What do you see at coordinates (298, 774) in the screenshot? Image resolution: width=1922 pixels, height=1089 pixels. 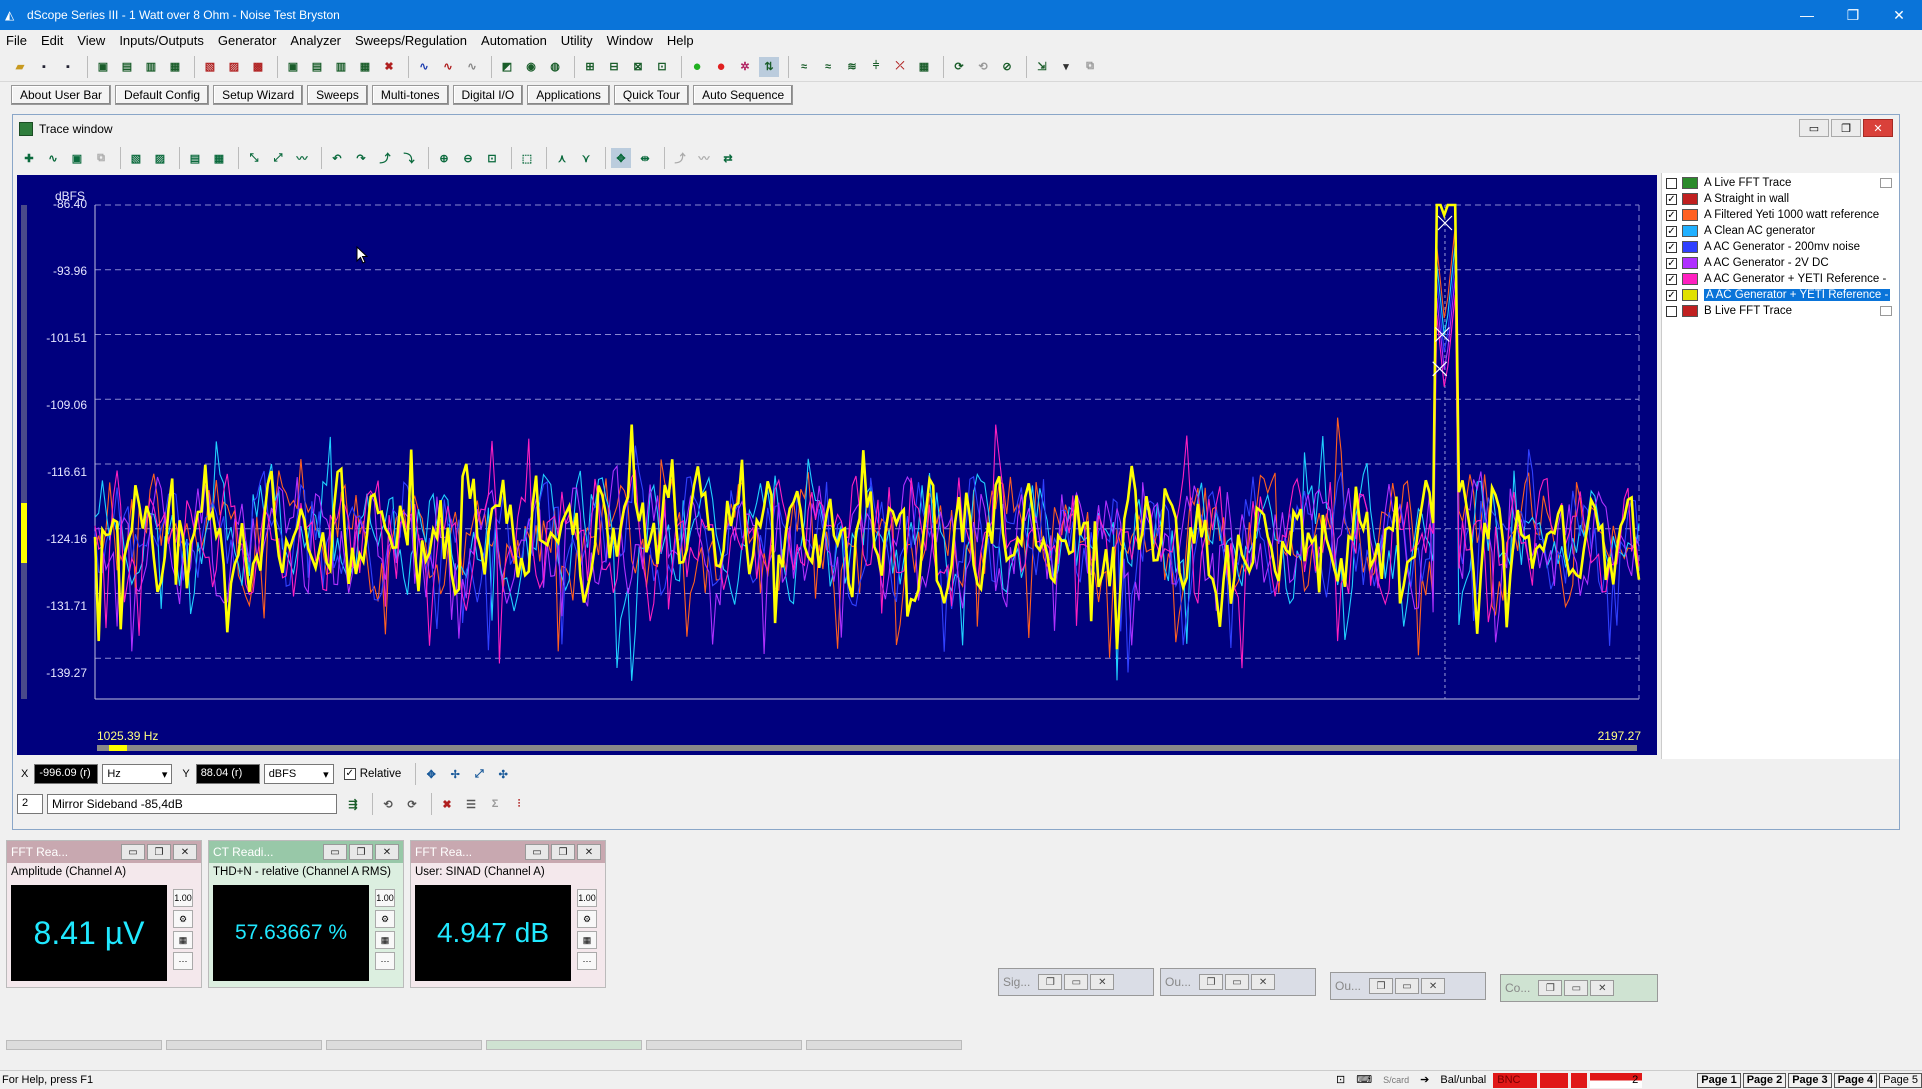 I see `y-unit-select: dBFS ▾` at bounding box center [298, 774].